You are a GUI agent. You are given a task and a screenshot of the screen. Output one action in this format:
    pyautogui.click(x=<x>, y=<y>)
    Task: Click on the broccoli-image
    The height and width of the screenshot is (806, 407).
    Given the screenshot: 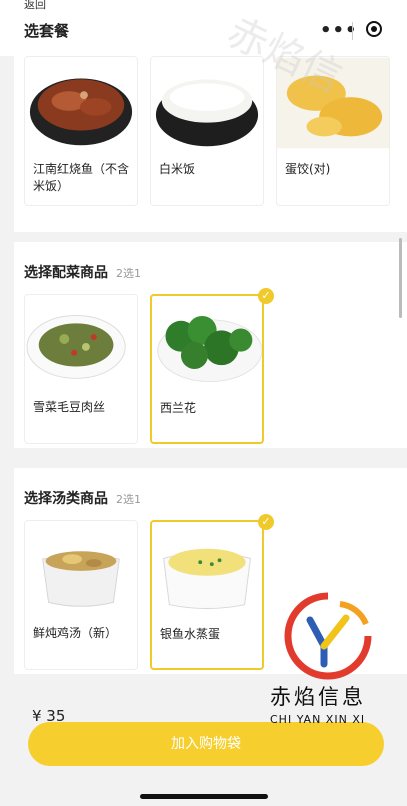 What is the action you would take?
    pyautogui.click(x=207, y=342)
    